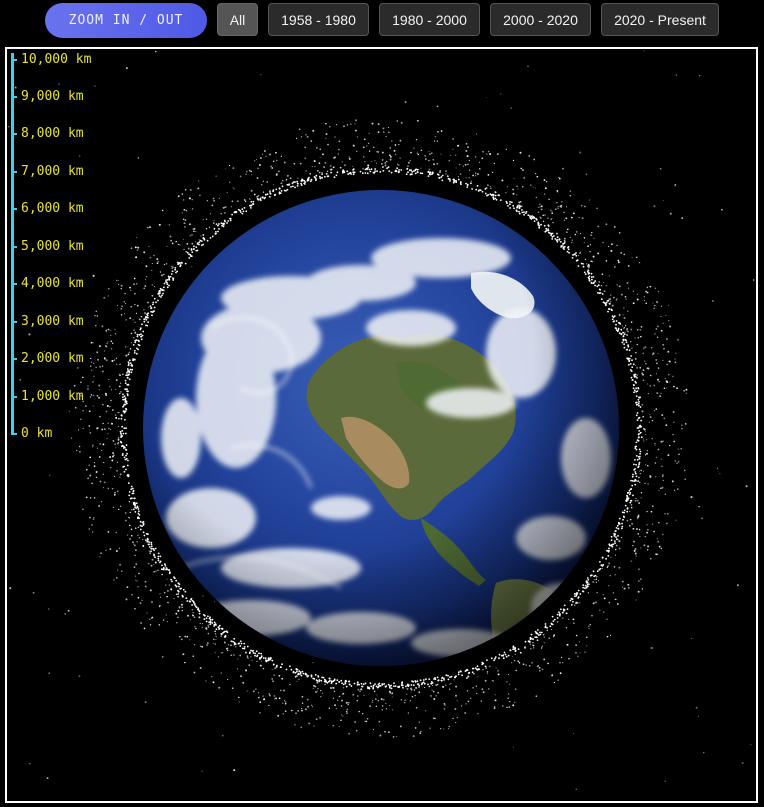 Image resolution: width=764 pixels, height=807 pixels. What do you see at coordinates (660, 19) in the screenshot?
I see `filter-2020-present-button: 2020 - Present` at bounding box center [660, 19].